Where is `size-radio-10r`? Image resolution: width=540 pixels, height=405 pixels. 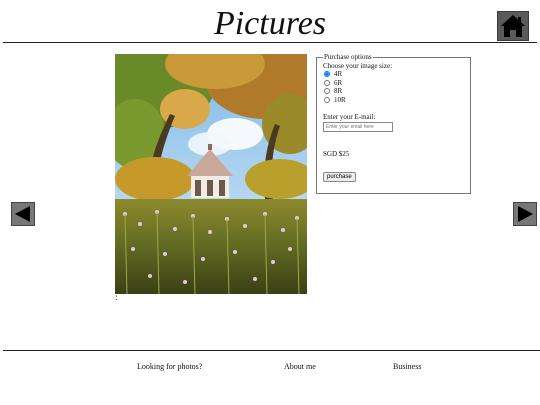 size-radio-10r is located at coordinates (327, 99).